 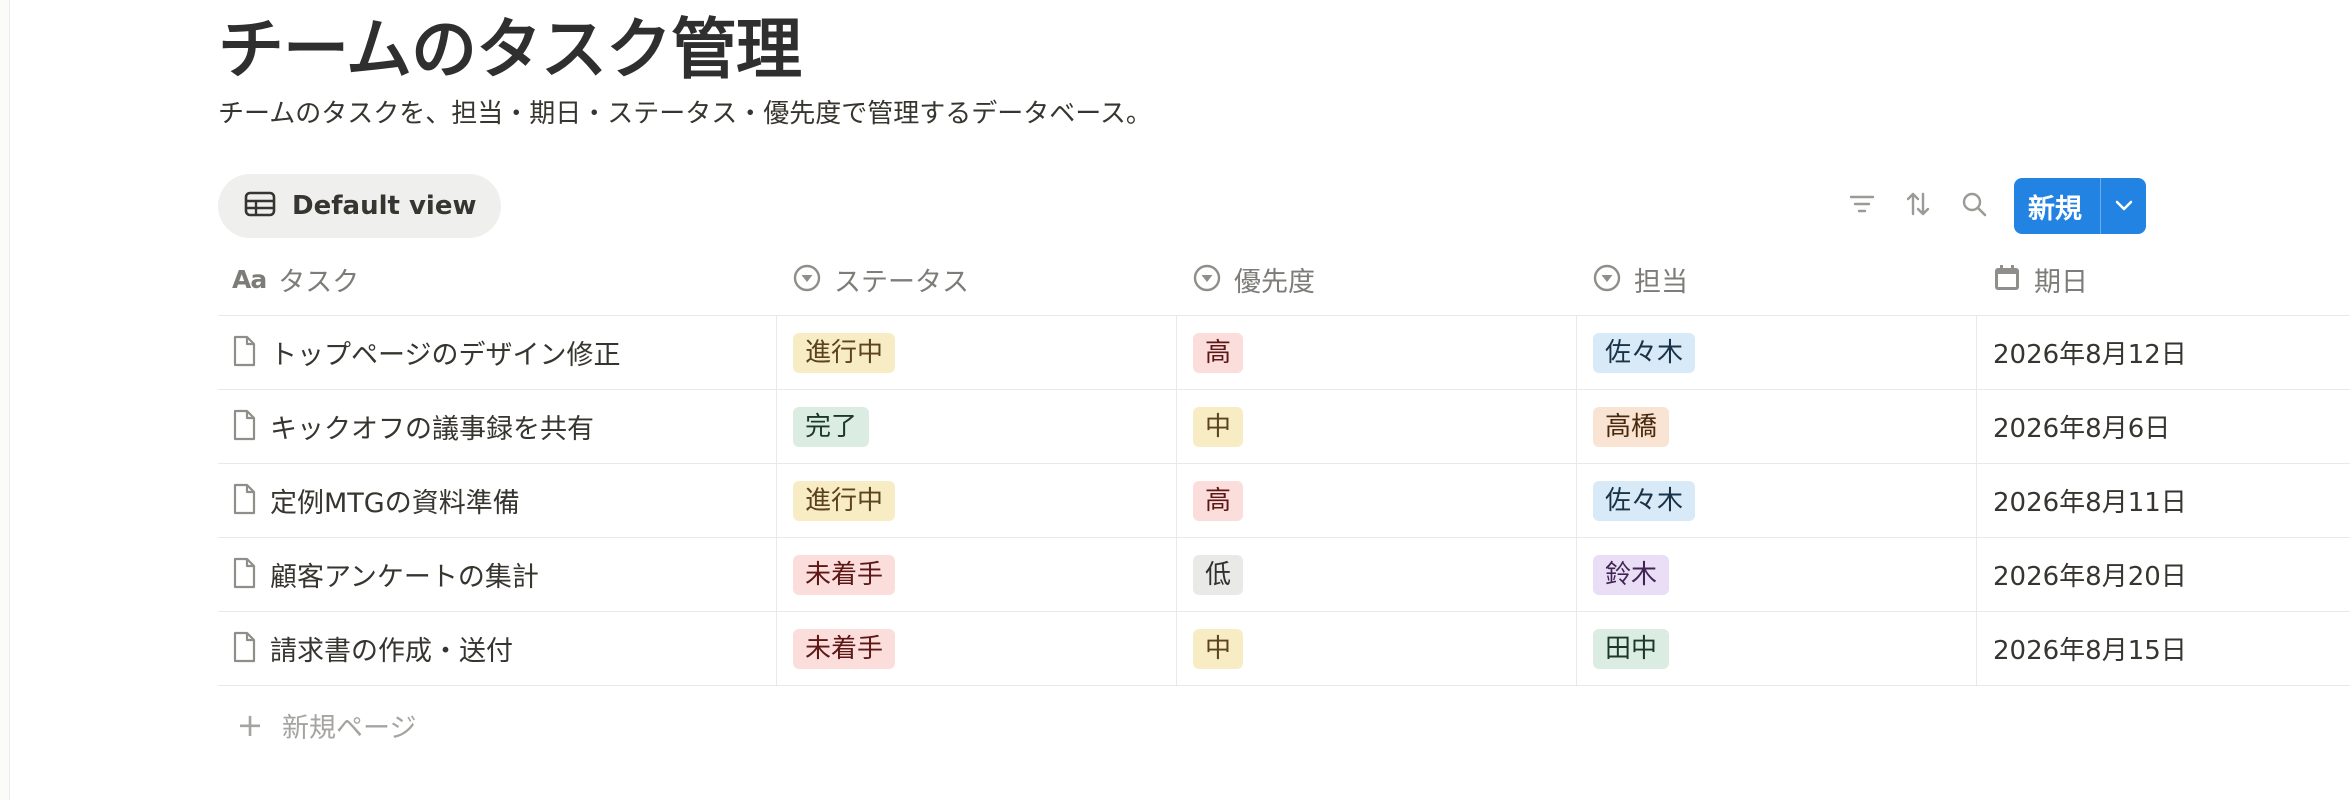 What do you see at coordinates (1274, 282) in the screenshot?
I see `column-header-label: 優先度` at bounding box center [1274, 282].